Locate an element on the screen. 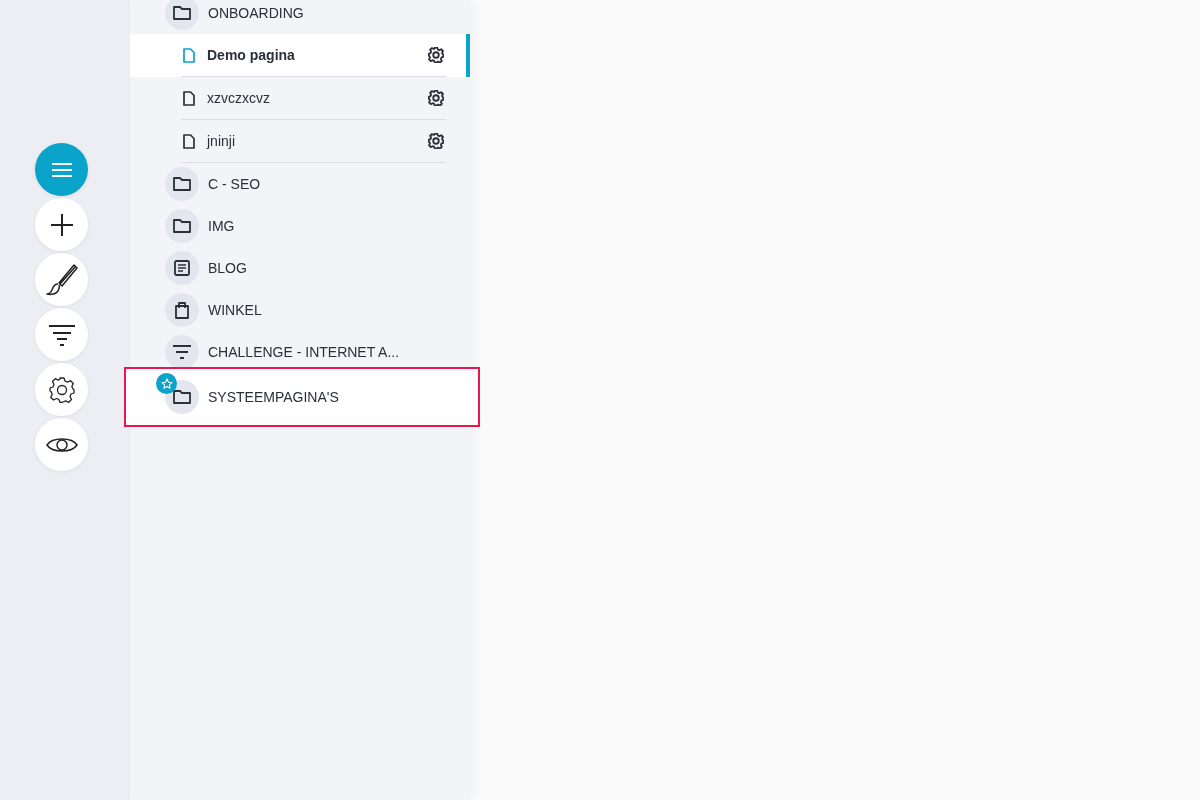  shopping-bag-icon is located at coordinates (182, 310).